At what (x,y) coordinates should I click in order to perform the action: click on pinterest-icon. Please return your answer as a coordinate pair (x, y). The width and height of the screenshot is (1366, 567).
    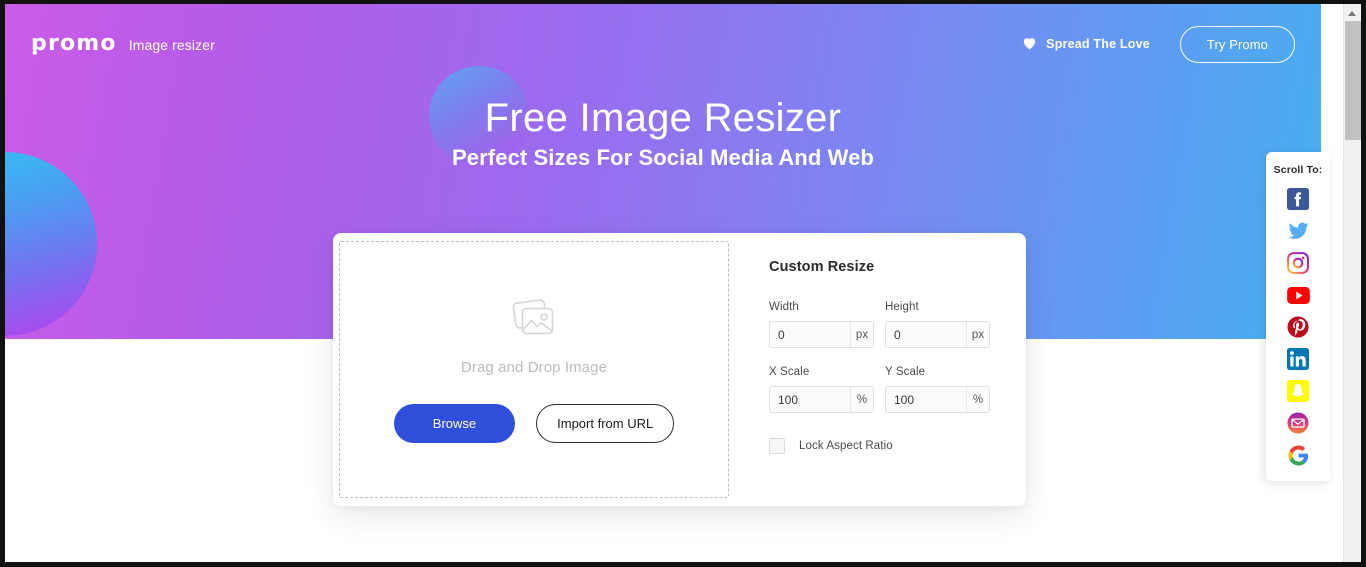
    Looking at the image, I should click on (1298, 327).